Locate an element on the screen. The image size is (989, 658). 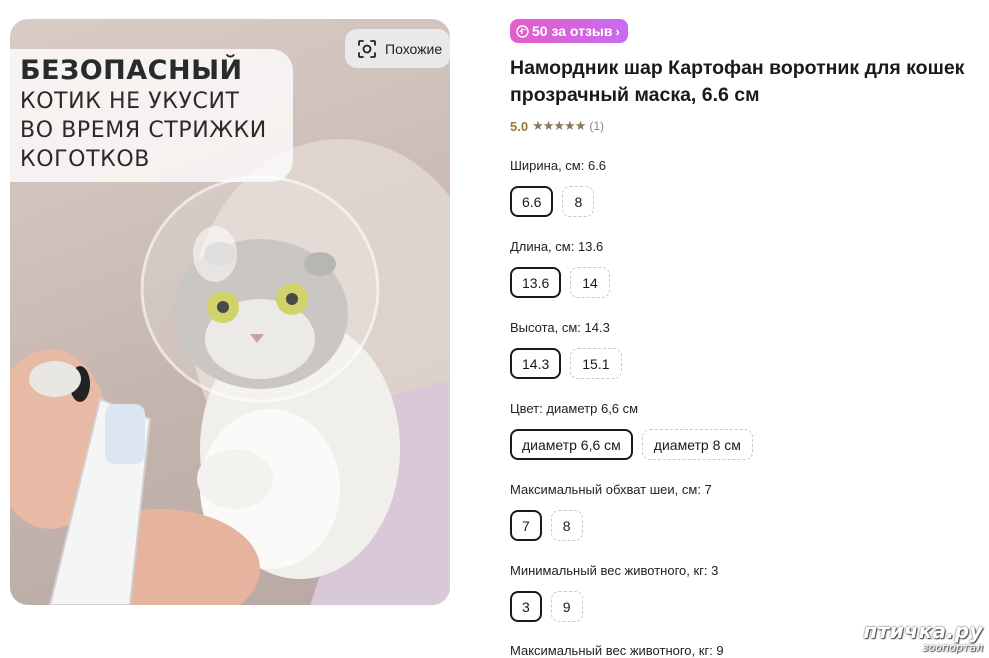
param-min-weight-value: 3 is located at coordinates (715, 570).